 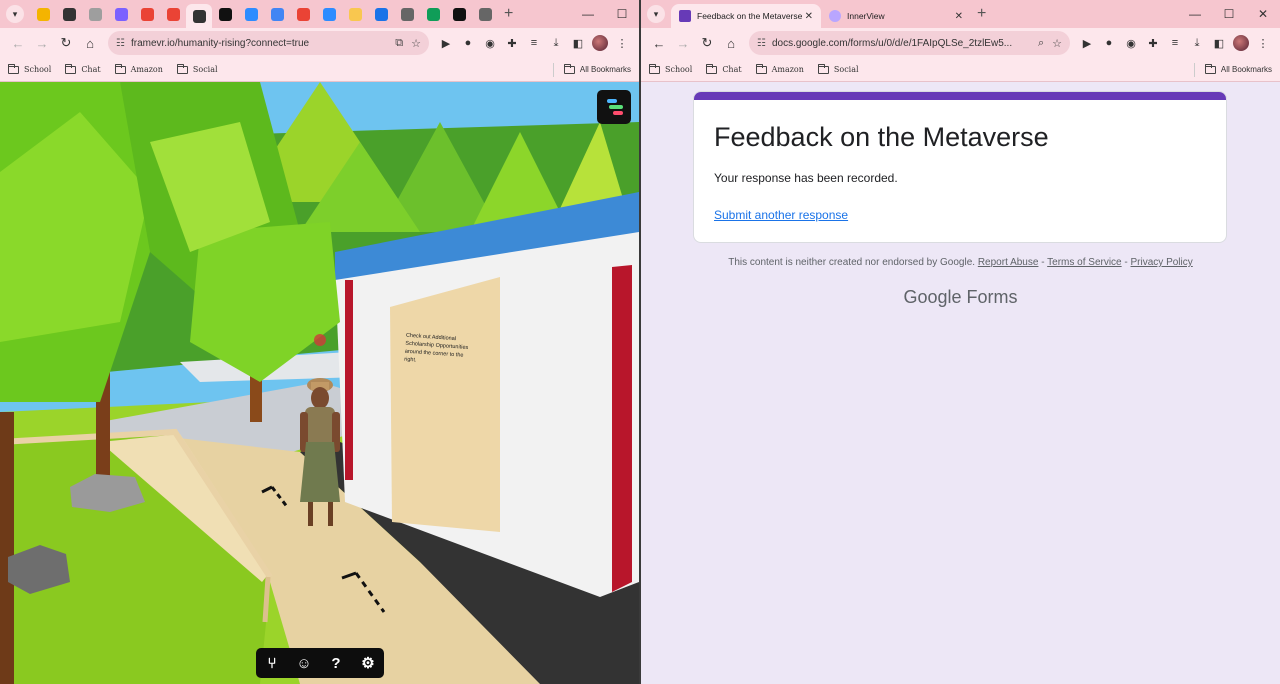 I want to click on privacy-policy-link: Privacy Policy, so click(x=1162, y=262).